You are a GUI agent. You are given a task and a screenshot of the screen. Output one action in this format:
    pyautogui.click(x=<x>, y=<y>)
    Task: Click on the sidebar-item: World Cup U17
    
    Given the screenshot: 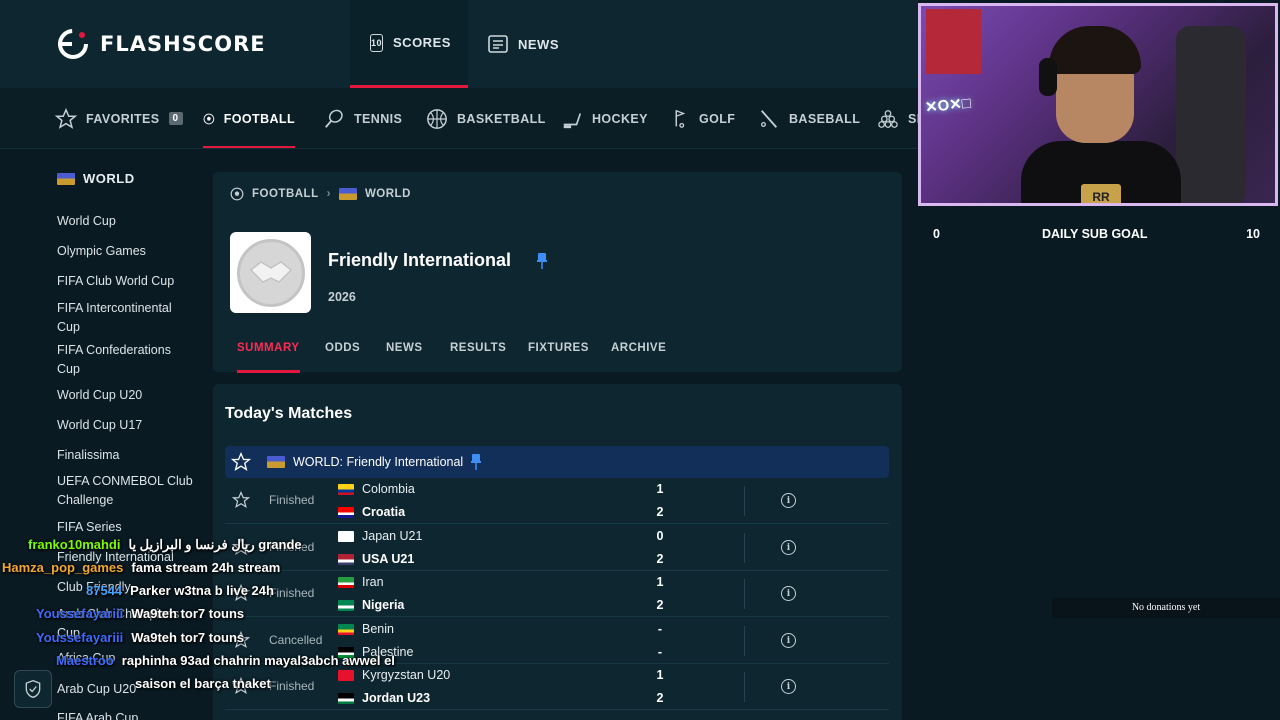 What is the action you would take?
    pyautogui.click(x=127, y=425)
    